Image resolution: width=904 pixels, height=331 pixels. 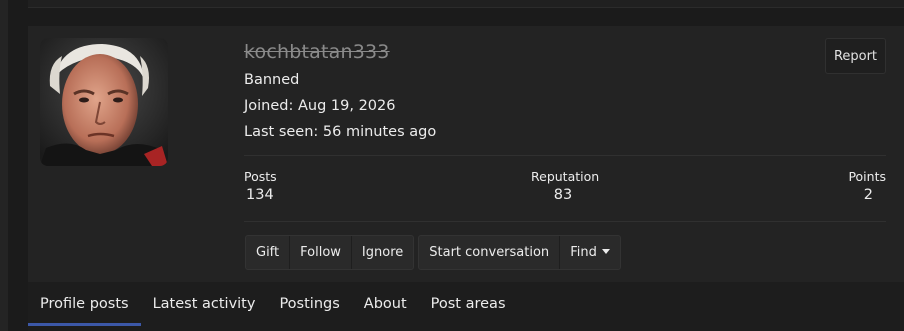 I want to click on stat-reputation: Reputation 83, so click(x=565, y=186).